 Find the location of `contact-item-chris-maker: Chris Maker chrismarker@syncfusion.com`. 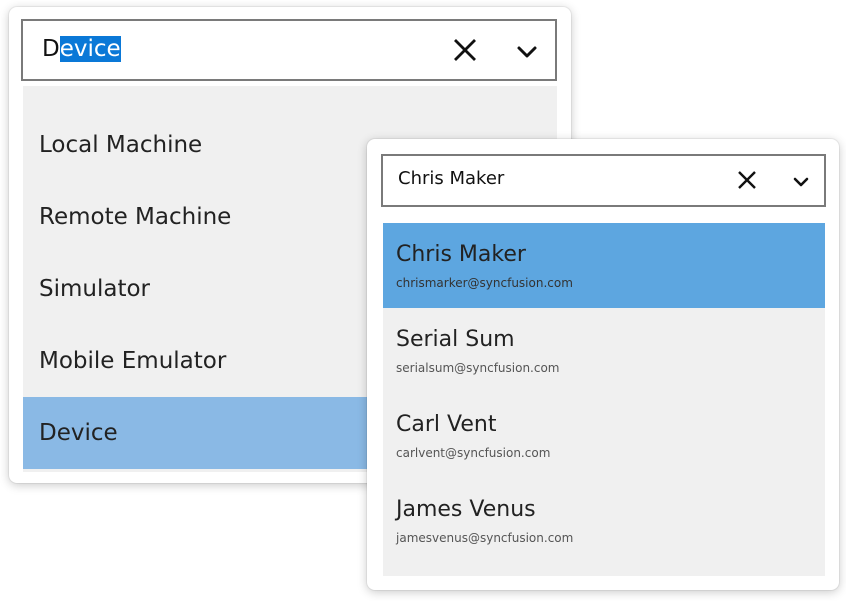

contact-item-chris-maker: Chris Maker chrismarker@syncfusion.com is located at coordinates (604, 265).